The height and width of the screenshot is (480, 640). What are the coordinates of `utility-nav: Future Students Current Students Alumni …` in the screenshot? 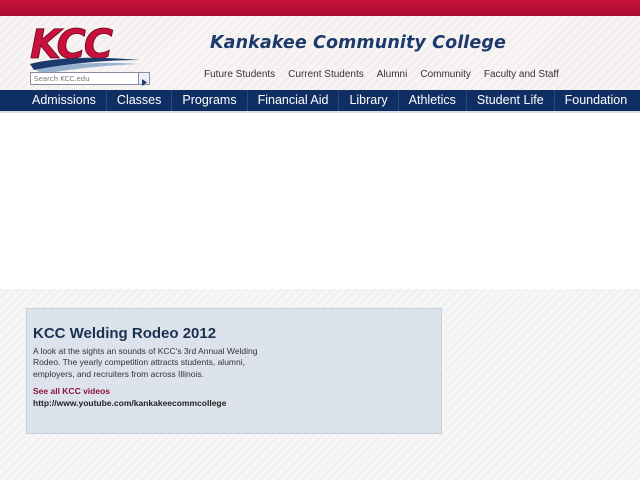 It's located at (388, 74).